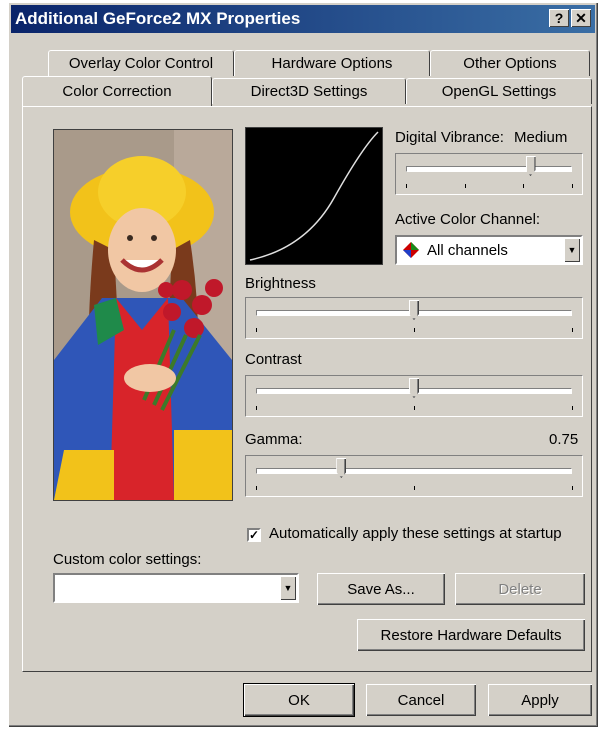  I want to click on ok-button: OK, so click(299, 700).